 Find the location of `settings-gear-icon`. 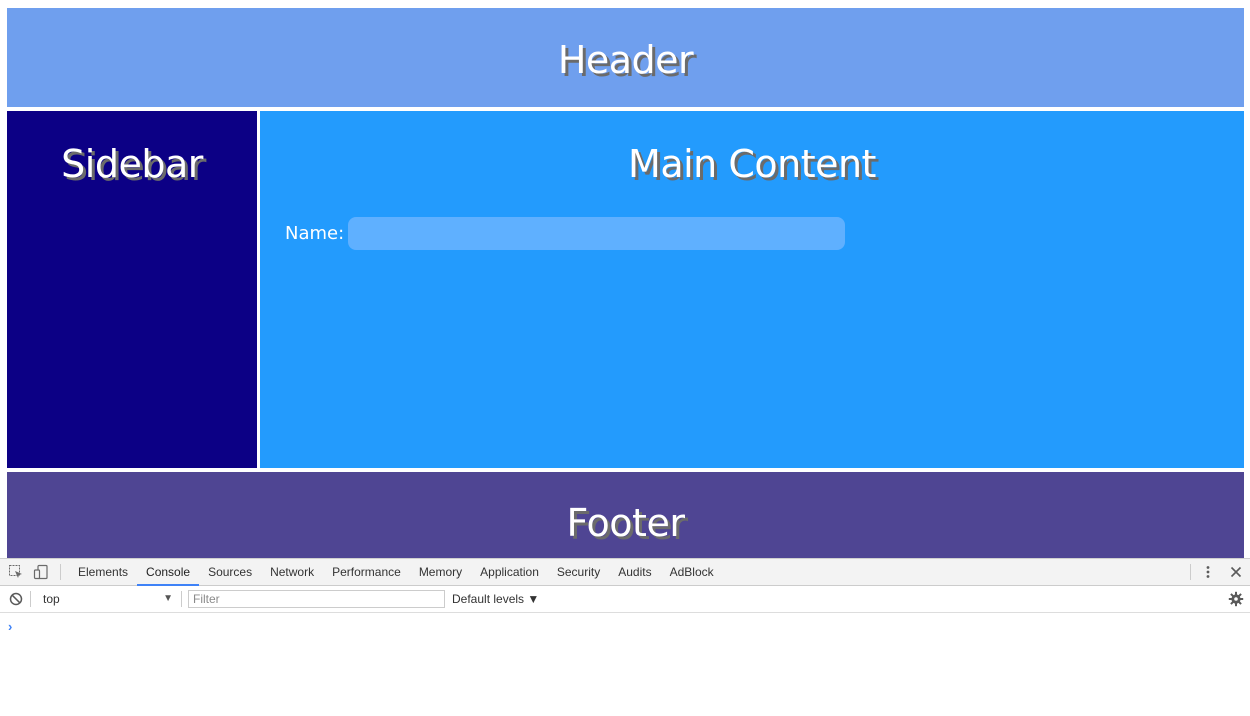

settings-gear-icon is located at coordinates (1236, 599).